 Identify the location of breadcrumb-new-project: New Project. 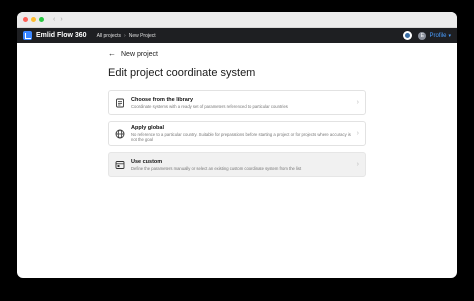
(142, 35).